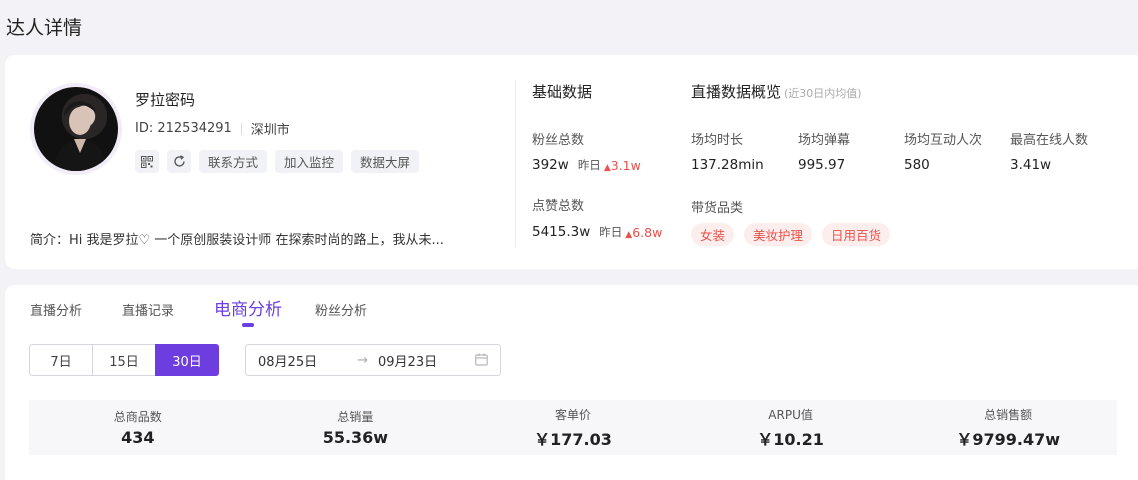 The image size is (1138, 480). Describe the element at coordinates (943, 140) in the screenshot. I see `live-metric-label: 场均互动人次` at that location.